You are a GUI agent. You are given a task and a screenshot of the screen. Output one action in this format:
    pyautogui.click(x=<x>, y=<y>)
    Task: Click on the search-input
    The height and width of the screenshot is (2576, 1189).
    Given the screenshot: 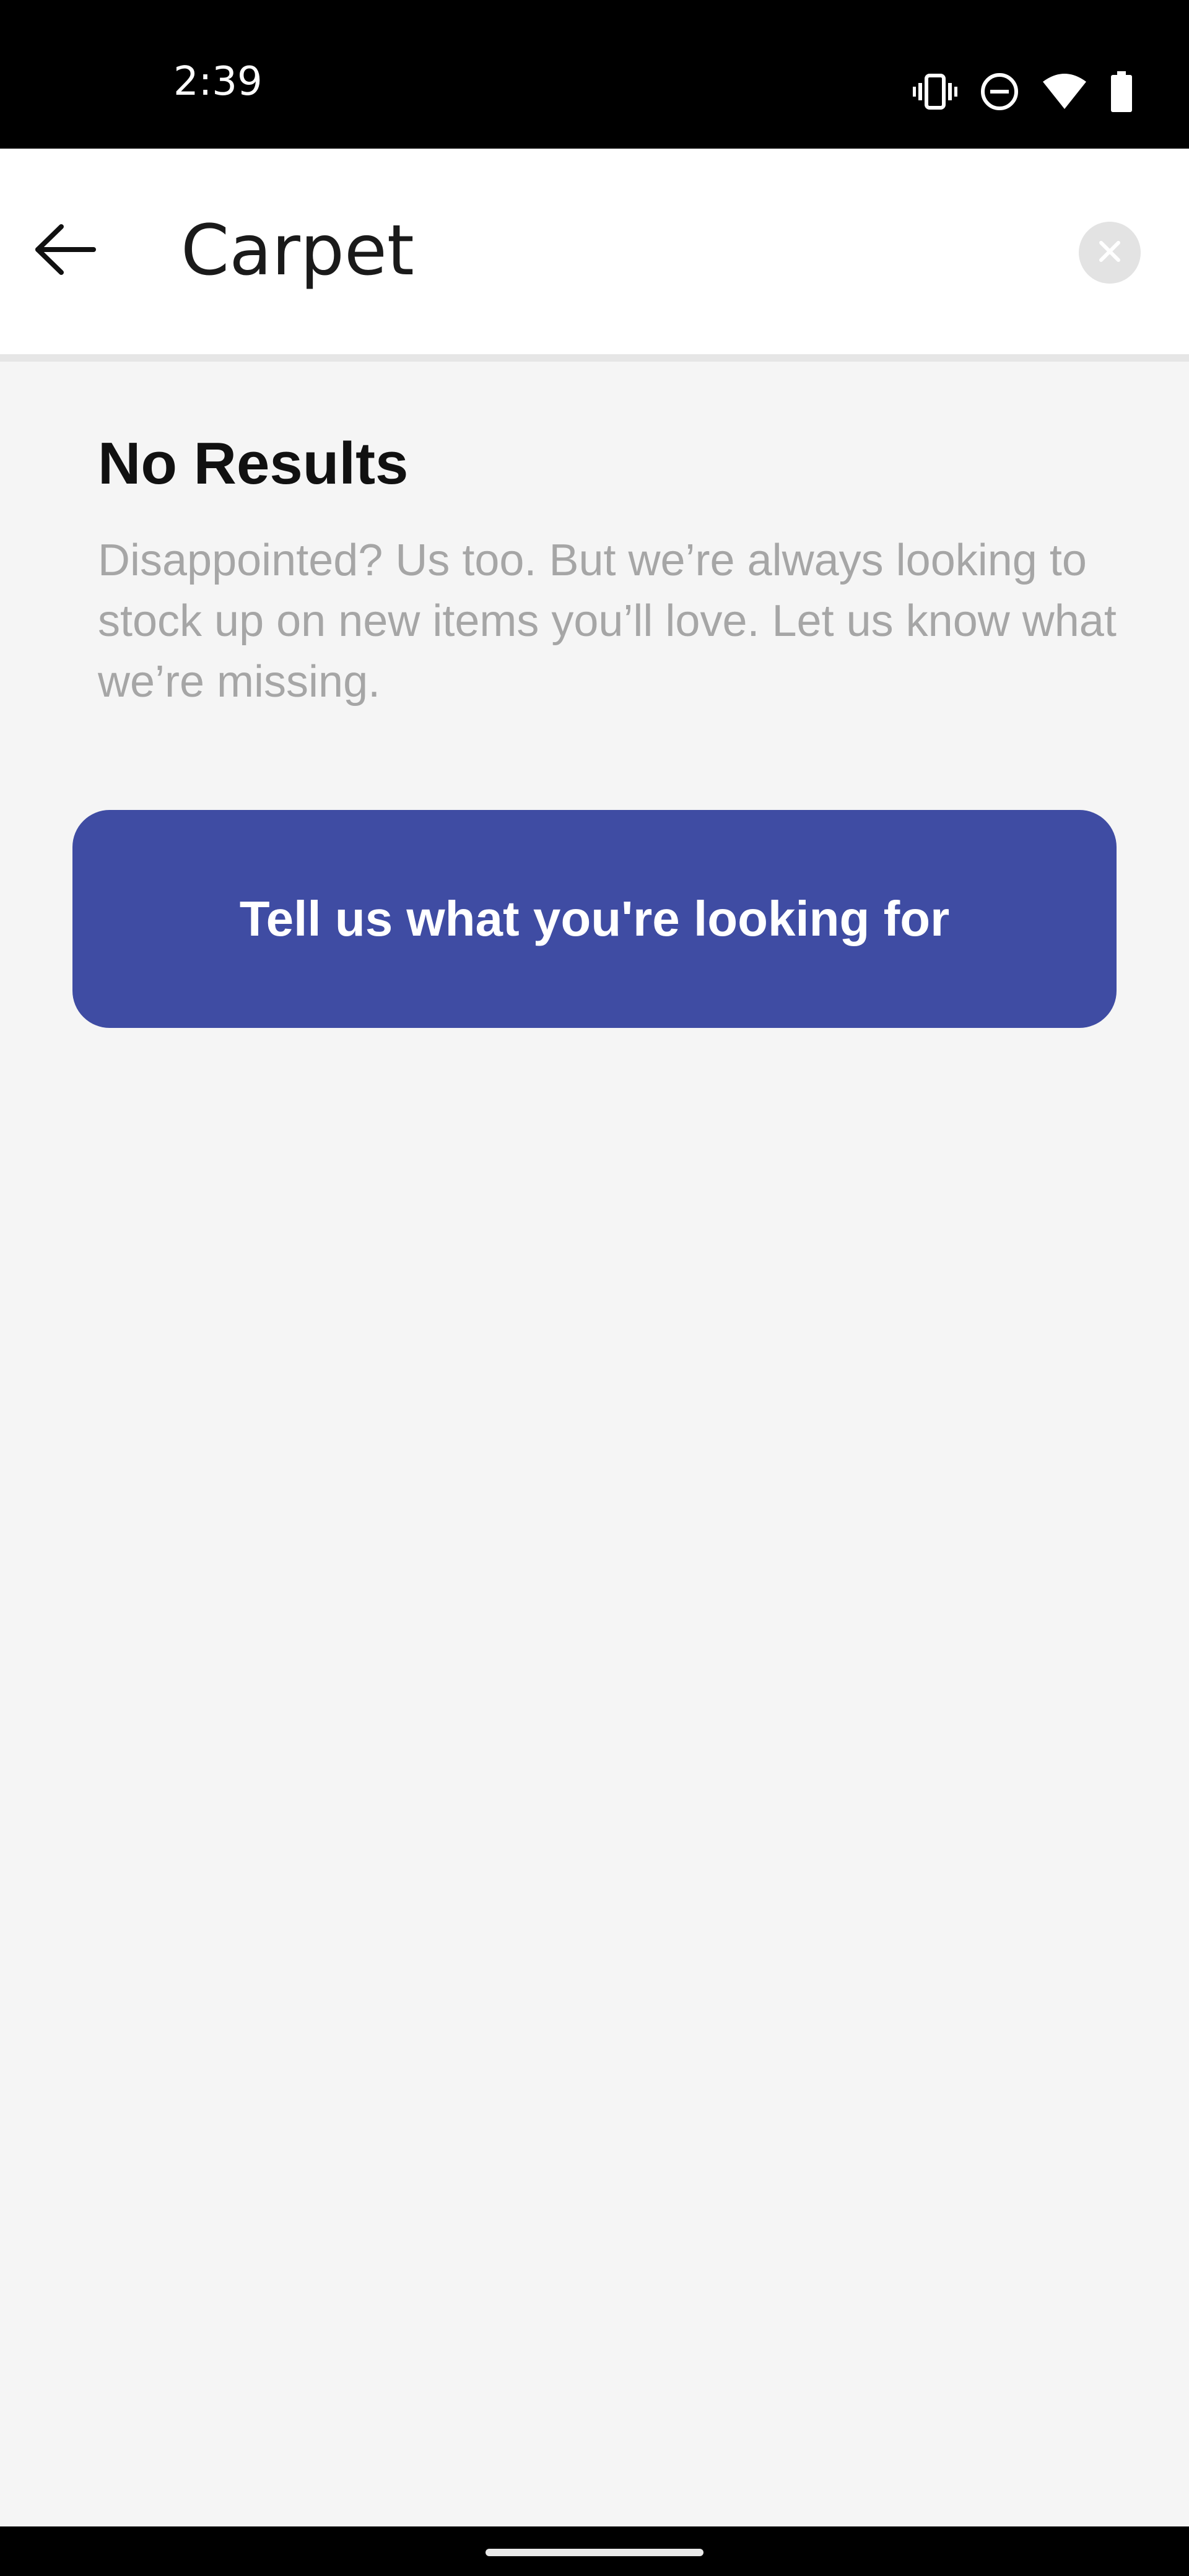 What is the action you would take?
    pyautogui.click(x=599, y=250)
    